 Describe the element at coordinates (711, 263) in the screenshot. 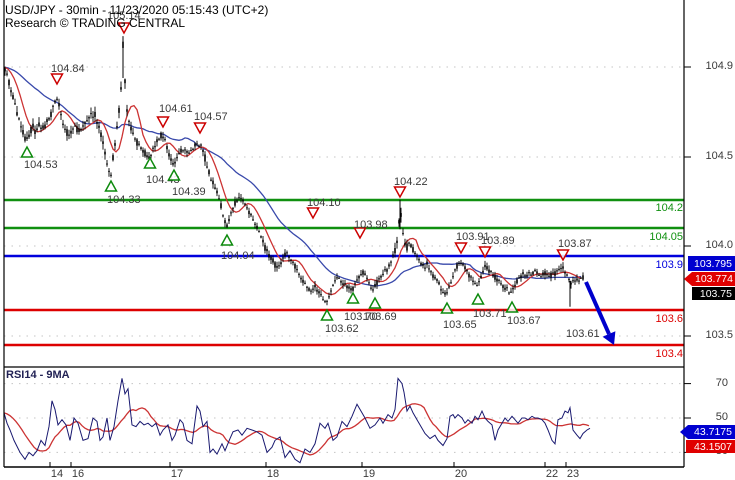

I see `last-close-badge: 103.795` at that location.